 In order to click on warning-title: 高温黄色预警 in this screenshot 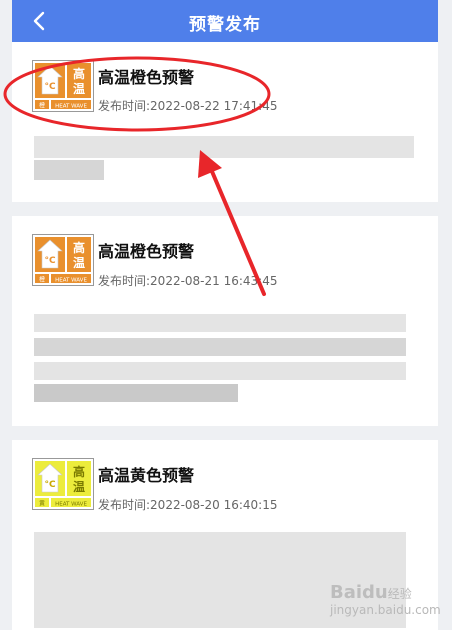, I will do `click(146, 475)`.